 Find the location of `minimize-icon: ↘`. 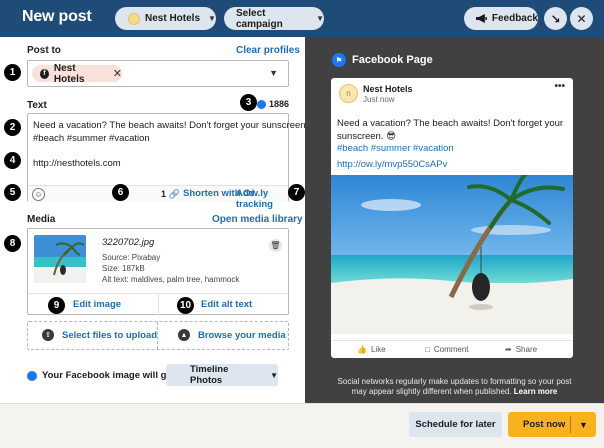

minimize-icon: ↘ is located at coordinates (555, 18).